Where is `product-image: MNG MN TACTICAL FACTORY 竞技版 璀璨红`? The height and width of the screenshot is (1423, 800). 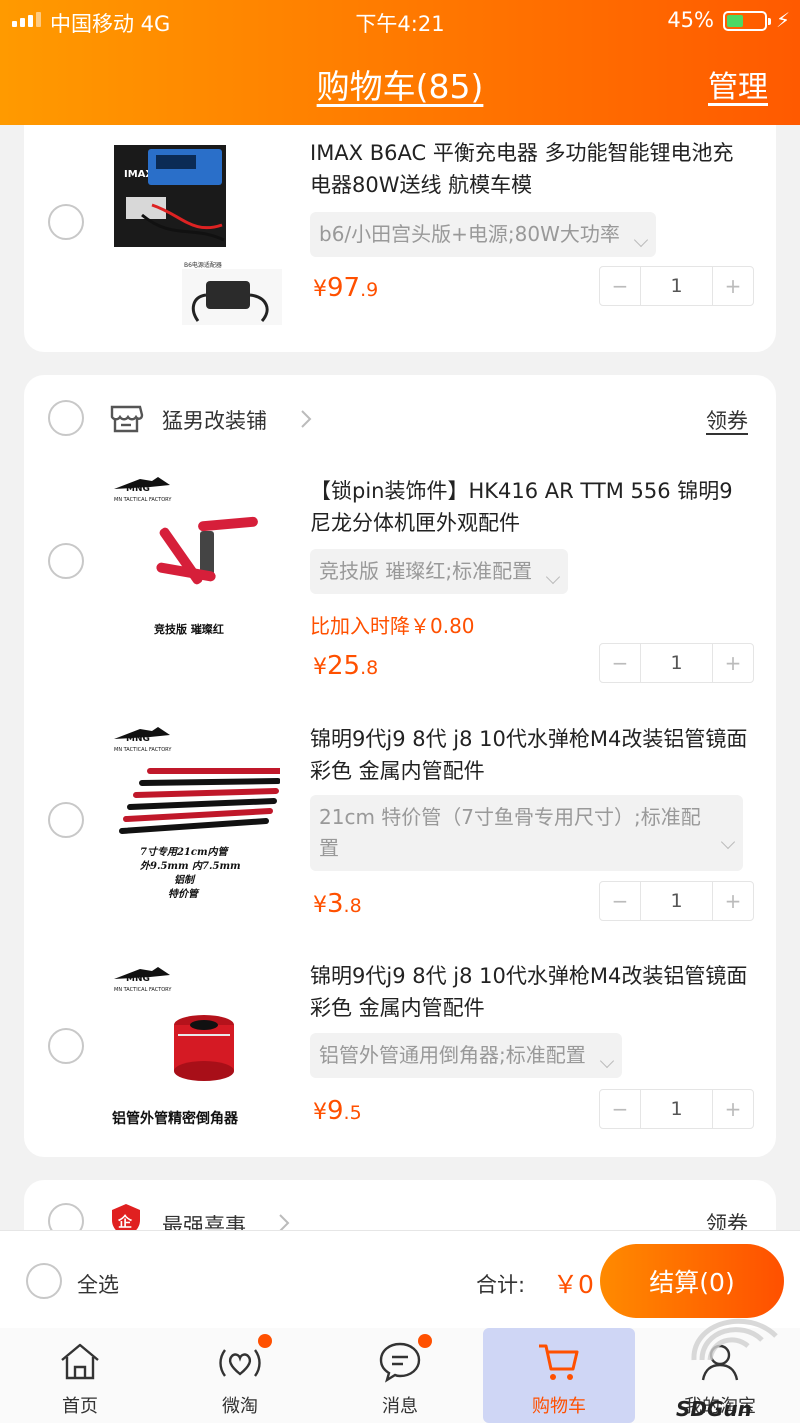
product-image: MNG MN TACTICAL FACTORY 竞技版 璀璨红 is located at coordinates (195, 561).